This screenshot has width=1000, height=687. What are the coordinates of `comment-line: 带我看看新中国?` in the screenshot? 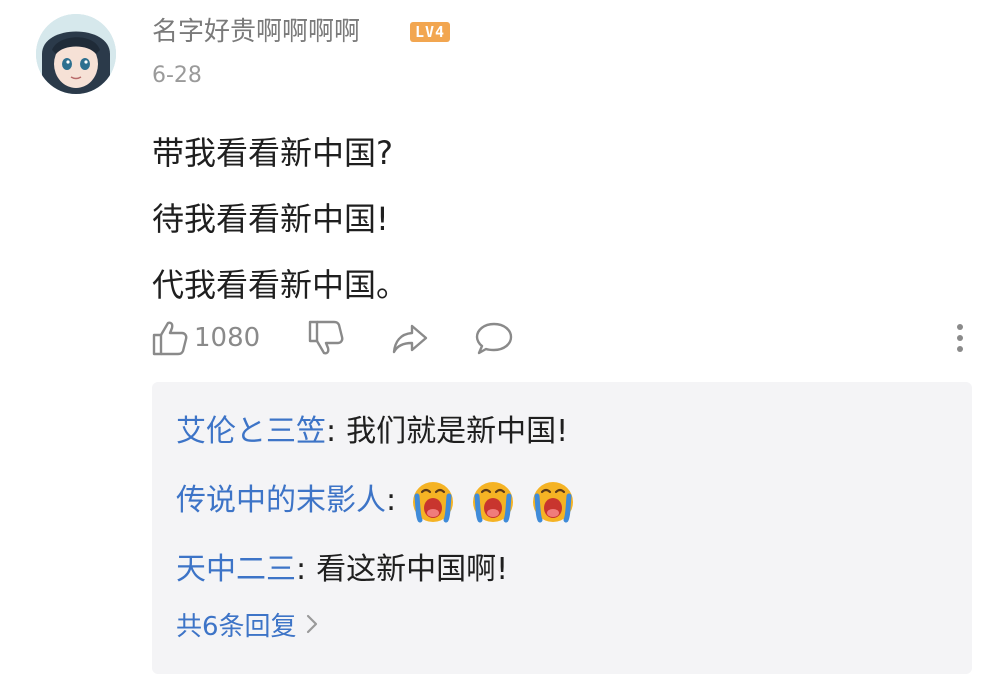 It's located at (272, 153).